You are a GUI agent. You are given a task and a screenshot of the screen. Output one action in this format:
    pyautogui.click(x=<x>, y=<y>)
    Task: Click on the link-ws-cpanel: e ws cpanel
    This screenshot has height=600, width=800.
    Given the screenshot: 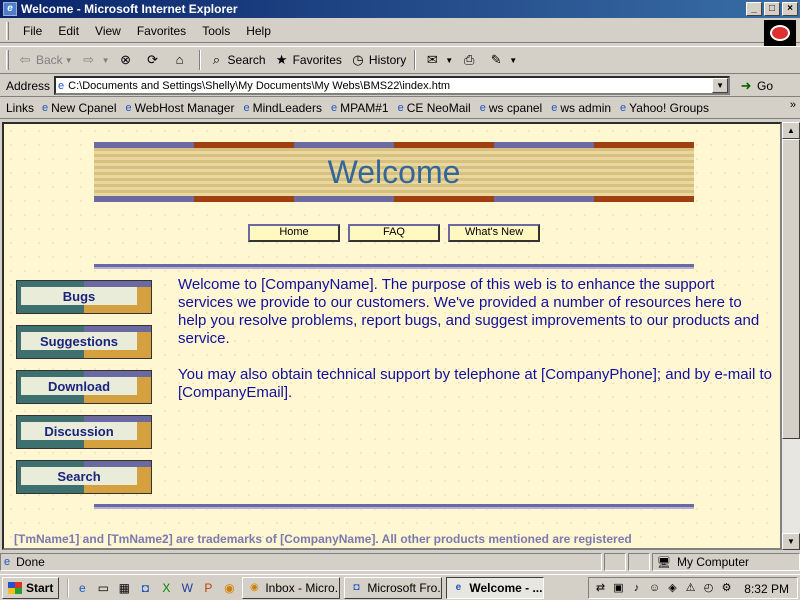 What is the action you would take?
    pyautogui.click(x=511, y=108)
    